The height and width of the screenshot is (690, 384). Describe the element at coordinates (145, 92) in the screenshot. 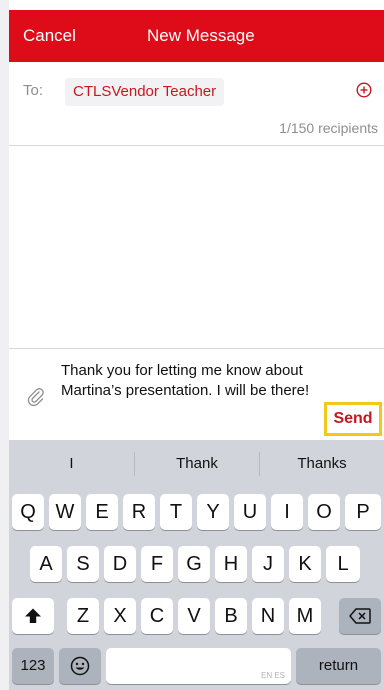

I see `recipient-chip: CTLSVendor Teacher` at that location.